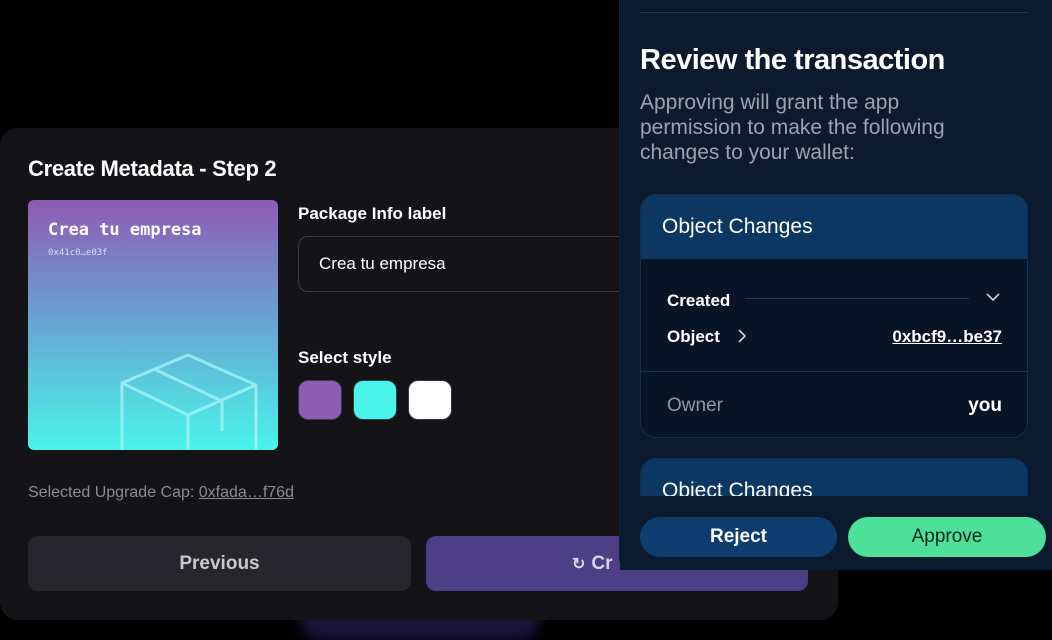 This screenshot has height=640, width=1052. What do you see at coordinates (792, 60) in the screenshot?
I see `wallet-title: Review the transaction` at bounding box center [792, 60].